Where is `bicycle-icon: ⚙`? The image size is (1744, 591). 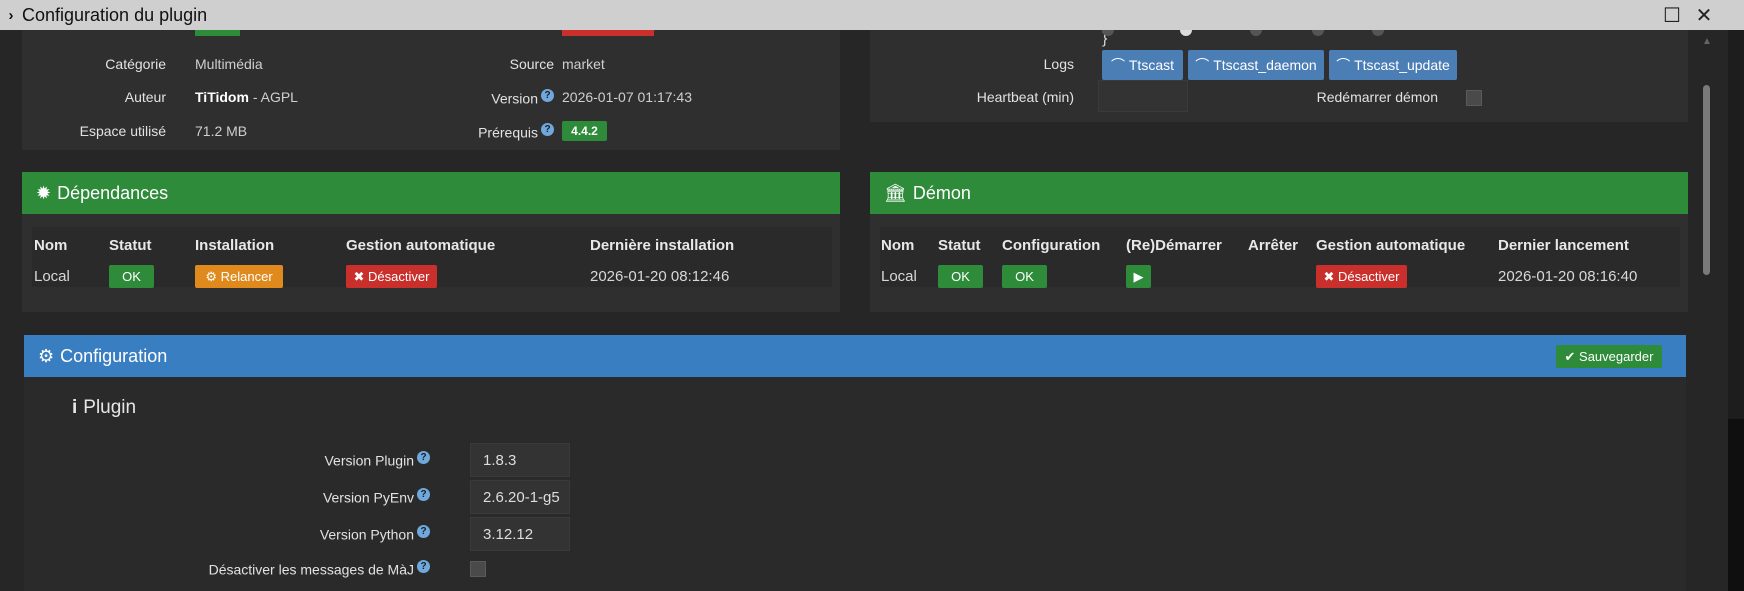
bicycle-icon: ⚙ is located at coordinates (213, 276).